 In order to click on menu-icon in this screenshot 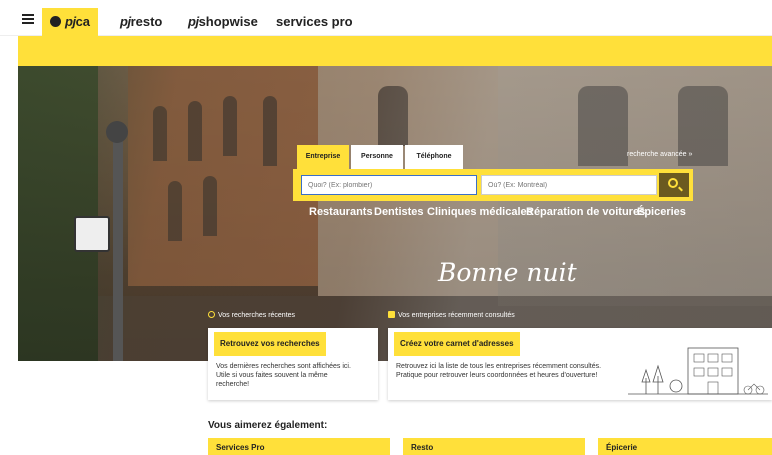, I will do `click(28, 19)`.